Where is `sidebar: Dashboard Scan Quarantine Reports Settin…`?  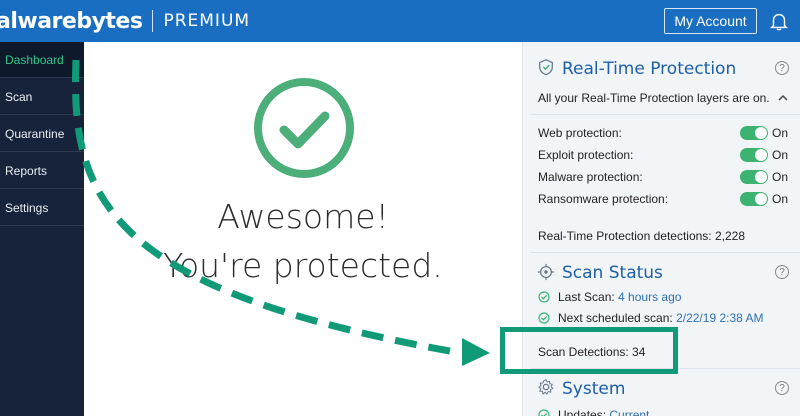 sidebar: Dashboard Scan Quarantine Reports Settin… is located at coordinates (42, 229).